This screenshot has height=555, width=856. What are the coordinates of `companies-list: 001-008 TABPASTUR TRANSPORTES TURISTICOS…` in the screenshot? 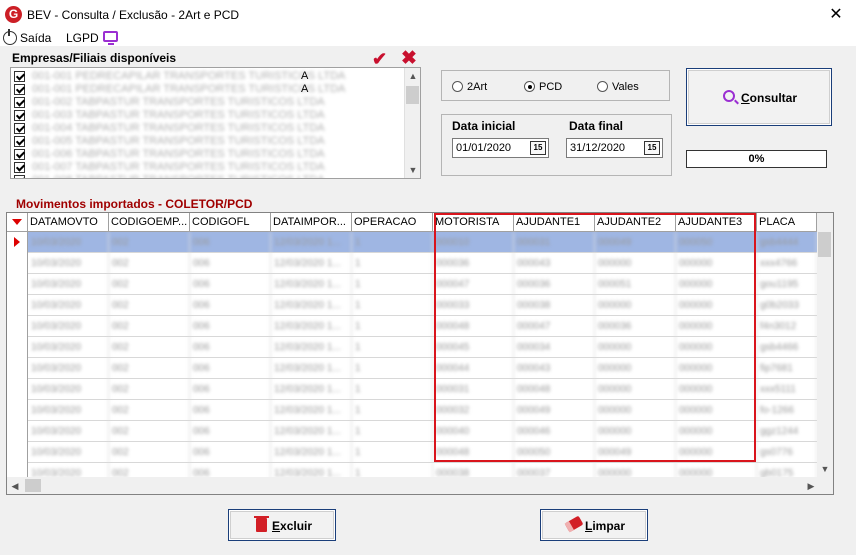 It's located at (215, 123).